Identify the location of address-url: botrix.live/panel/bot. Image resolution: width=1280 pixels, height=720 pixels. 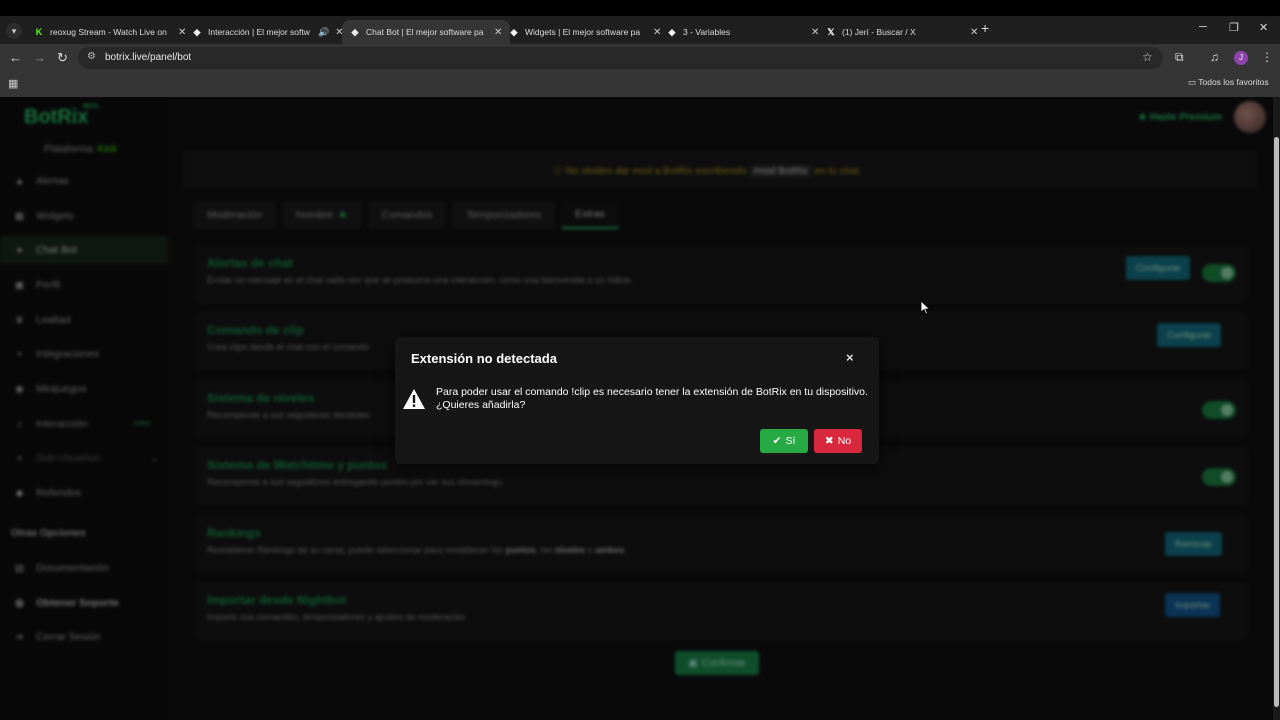
(148, 57).